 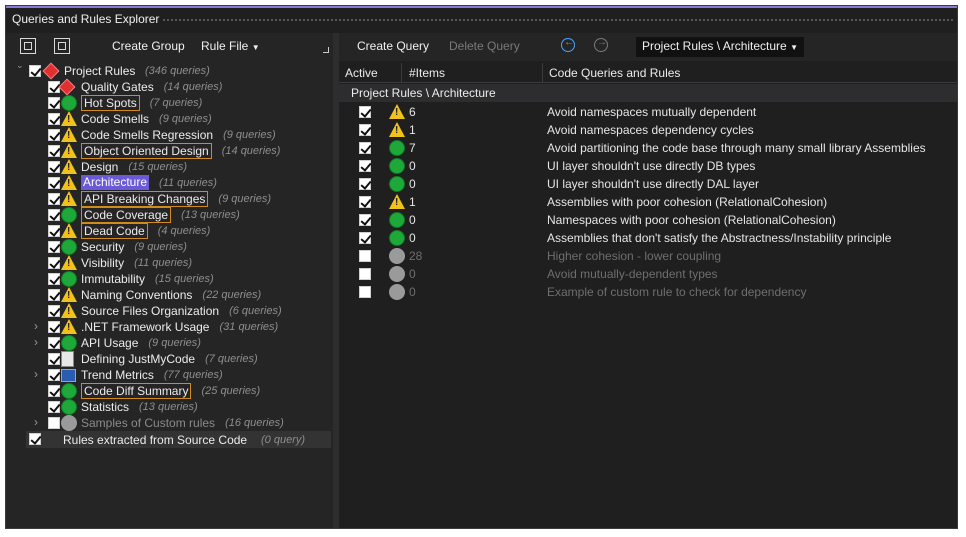 I want to click on grid-row: 28 Higher cohesion - lower coupling, so click(x=648, y=256).